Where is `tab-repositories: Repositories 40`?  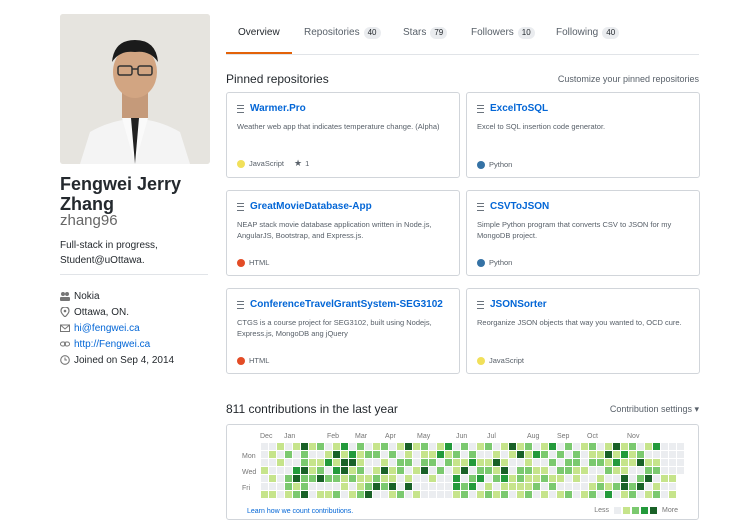
tab-repositories: Repositories 40 is located at coordinates (342, 37).